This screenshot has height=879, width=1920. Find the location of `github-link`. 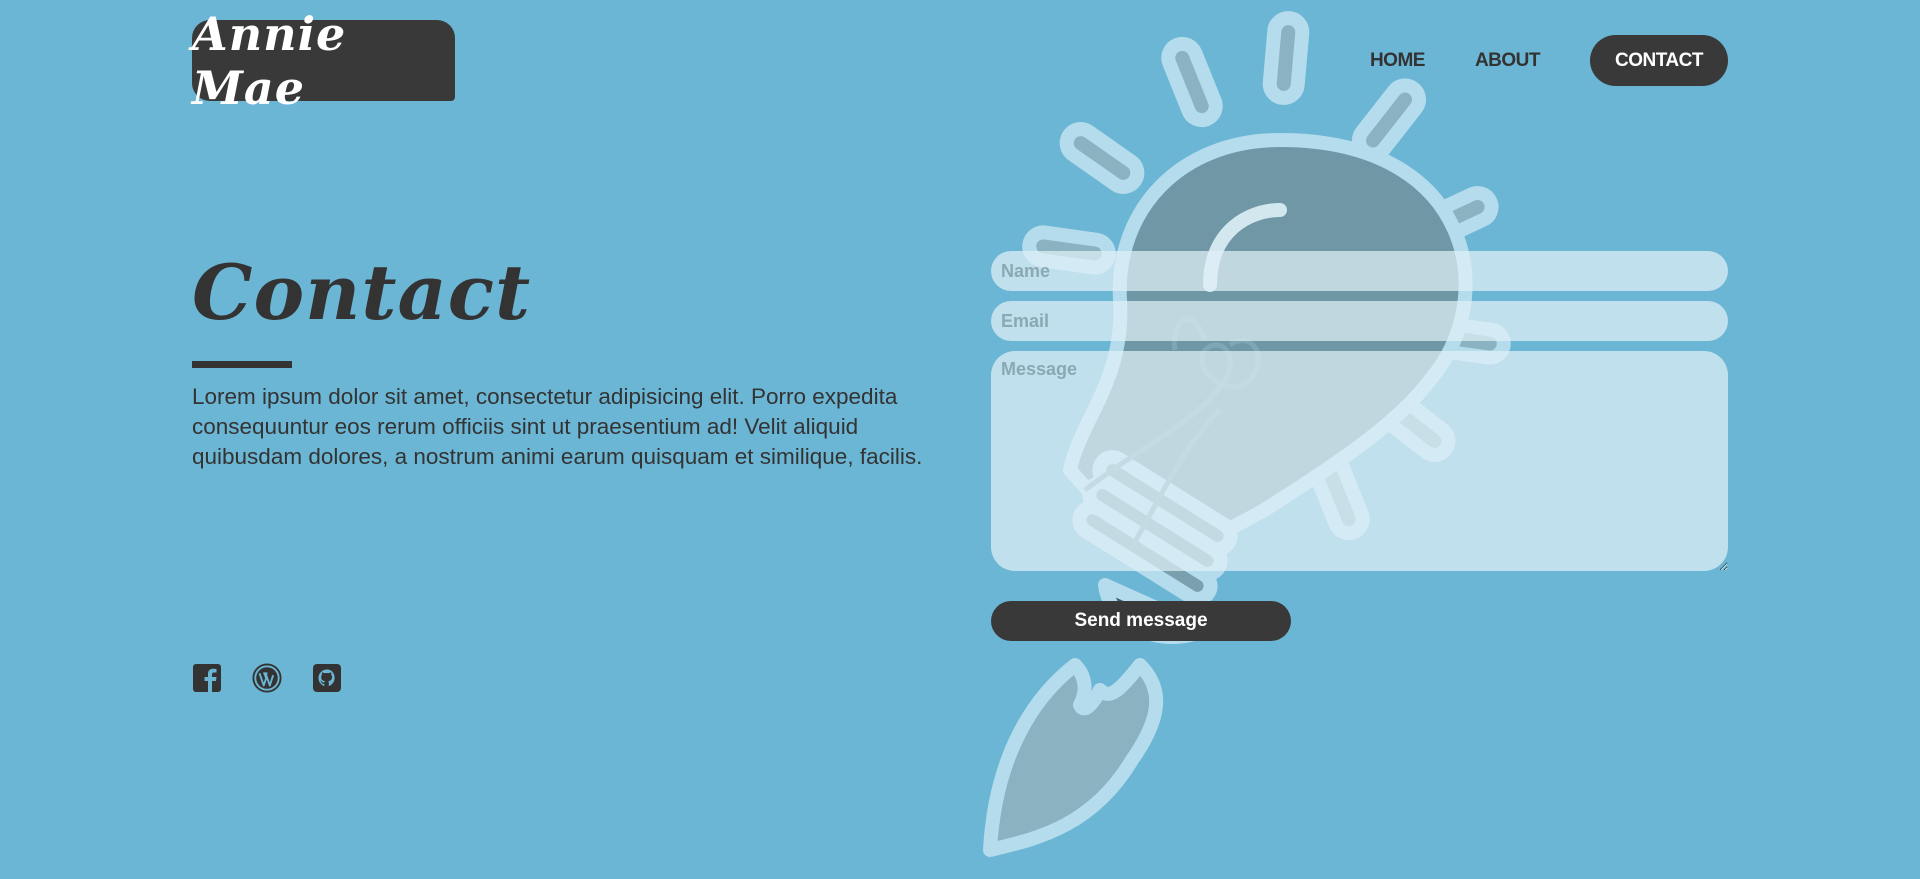

github-link is located at coordinates (327, 678).